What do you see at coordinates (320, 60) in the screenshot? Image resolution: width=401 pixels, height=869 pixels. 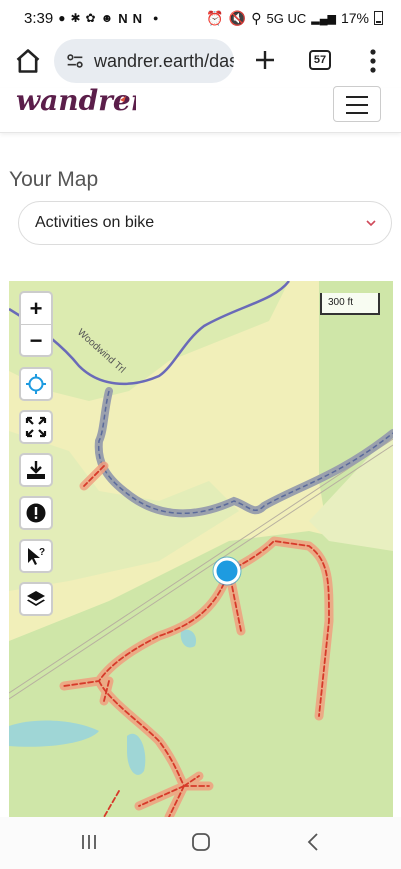 I see `tab-switcher-button: 57` at bounding box center [320, 60].